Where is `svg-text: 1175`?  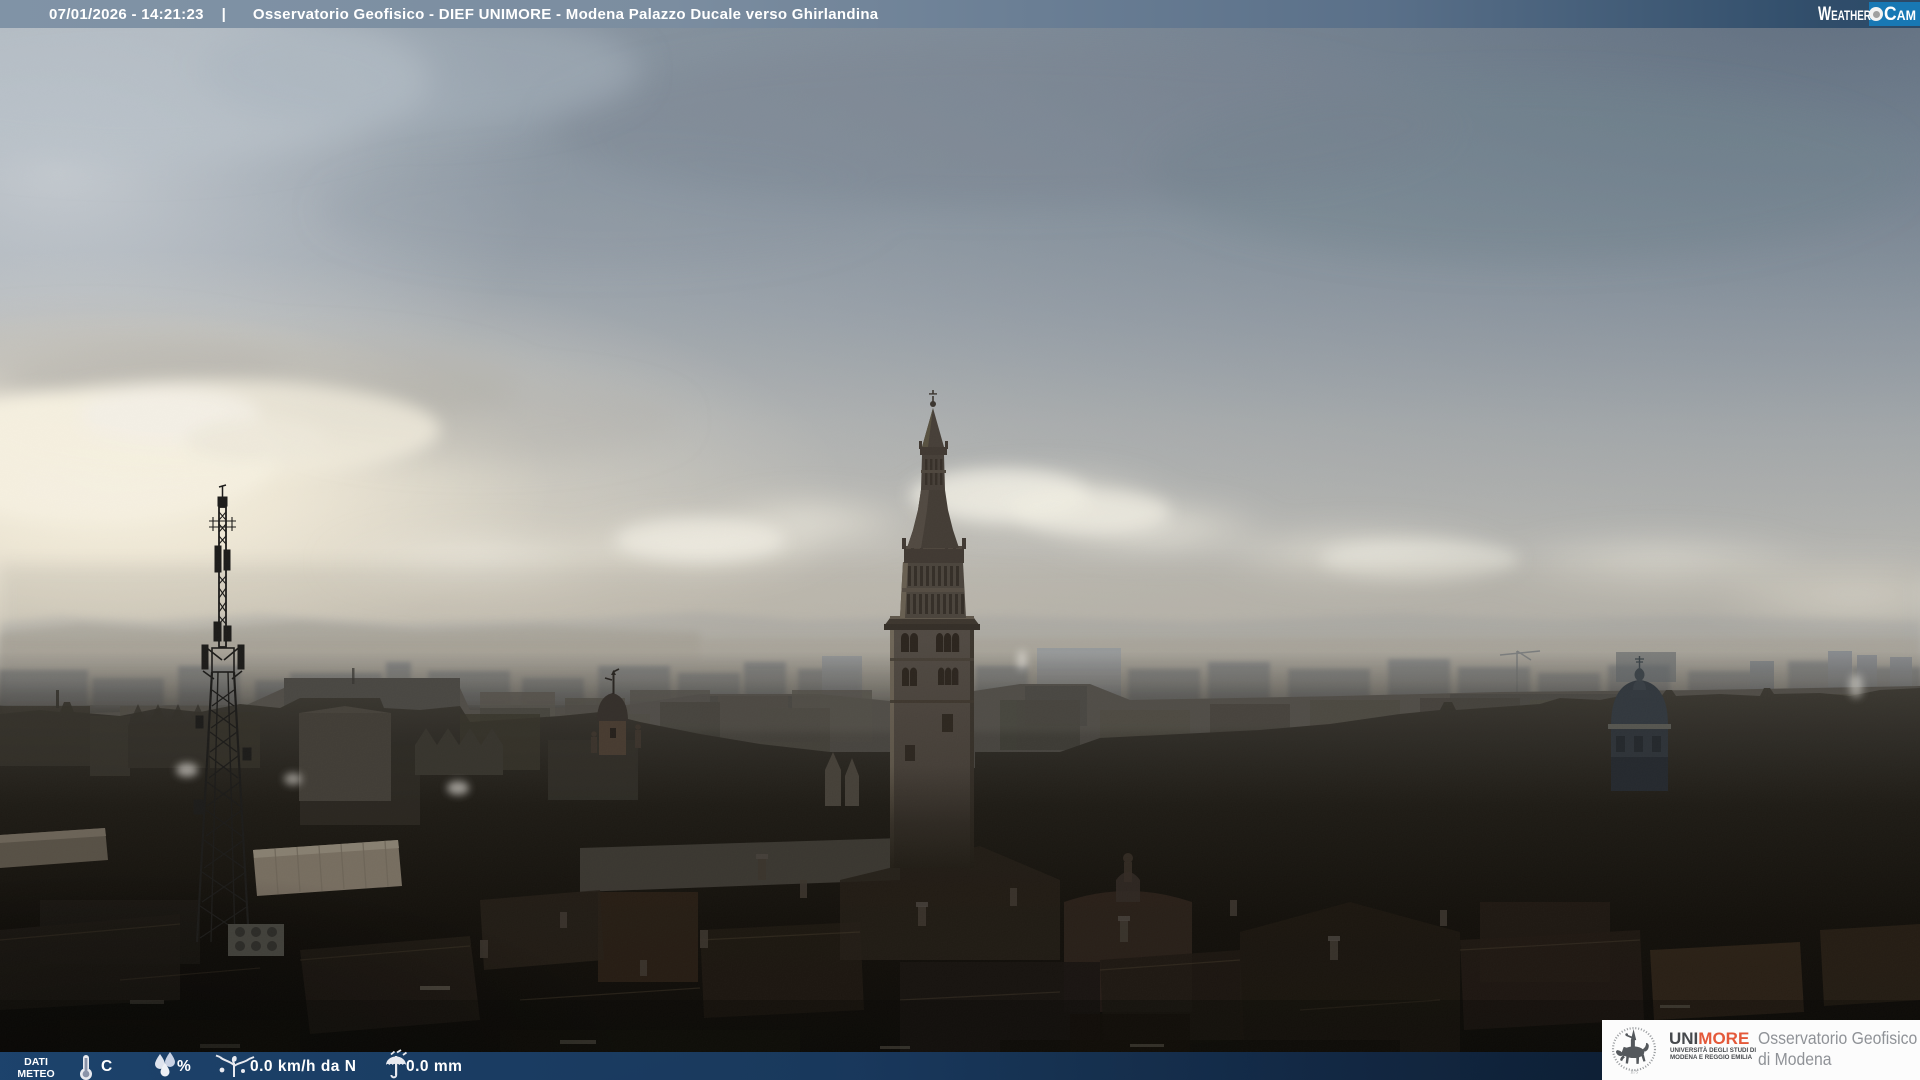 svg-text: 1175 is located at coordinates (1634, 1072).